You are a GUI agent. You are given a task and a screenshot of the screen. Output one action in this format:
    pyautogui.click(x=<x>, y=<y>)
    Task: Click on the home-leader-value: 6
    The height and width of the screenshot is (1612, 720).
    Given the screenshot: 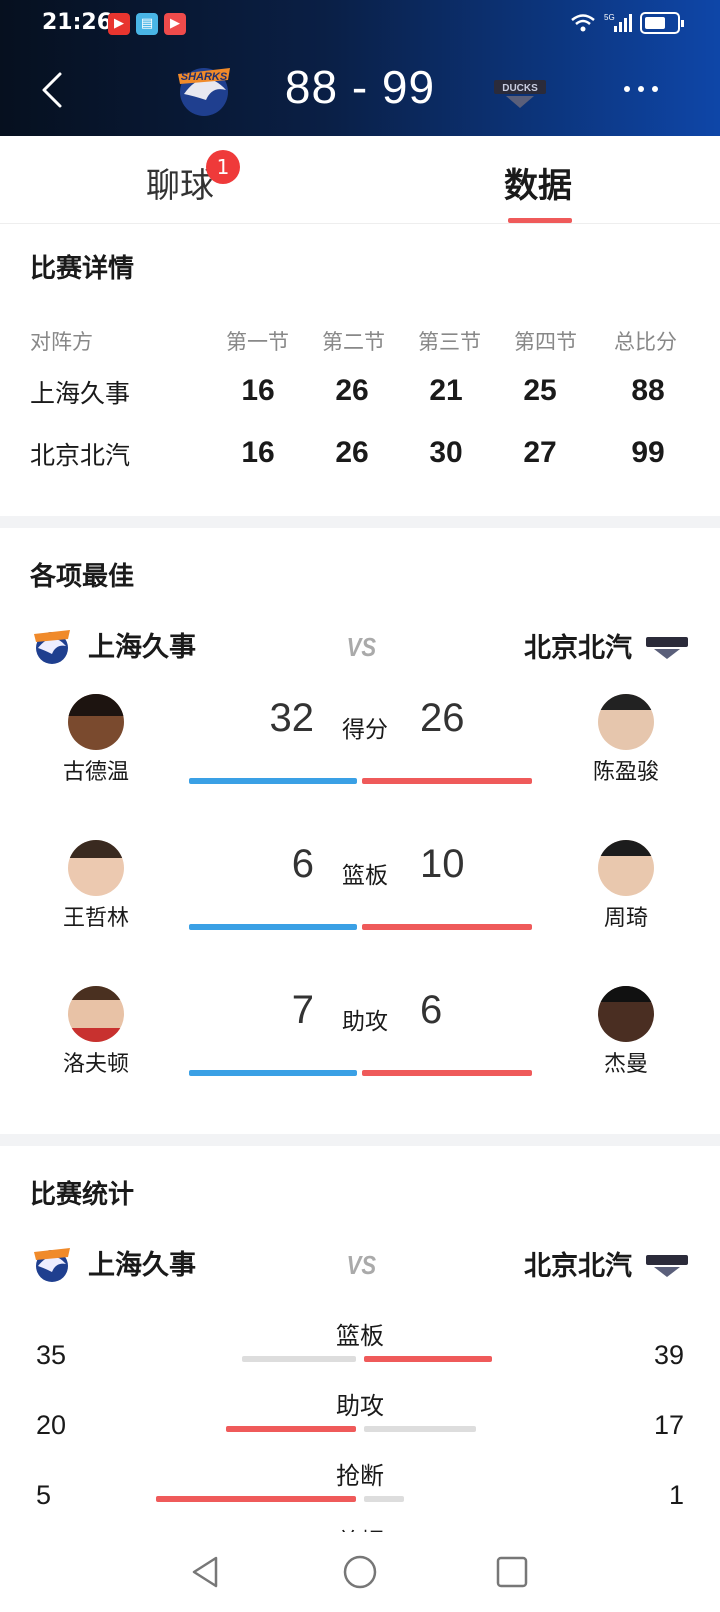 What is the action you would take?
    pyautogui.click(x=302, y=864)
    